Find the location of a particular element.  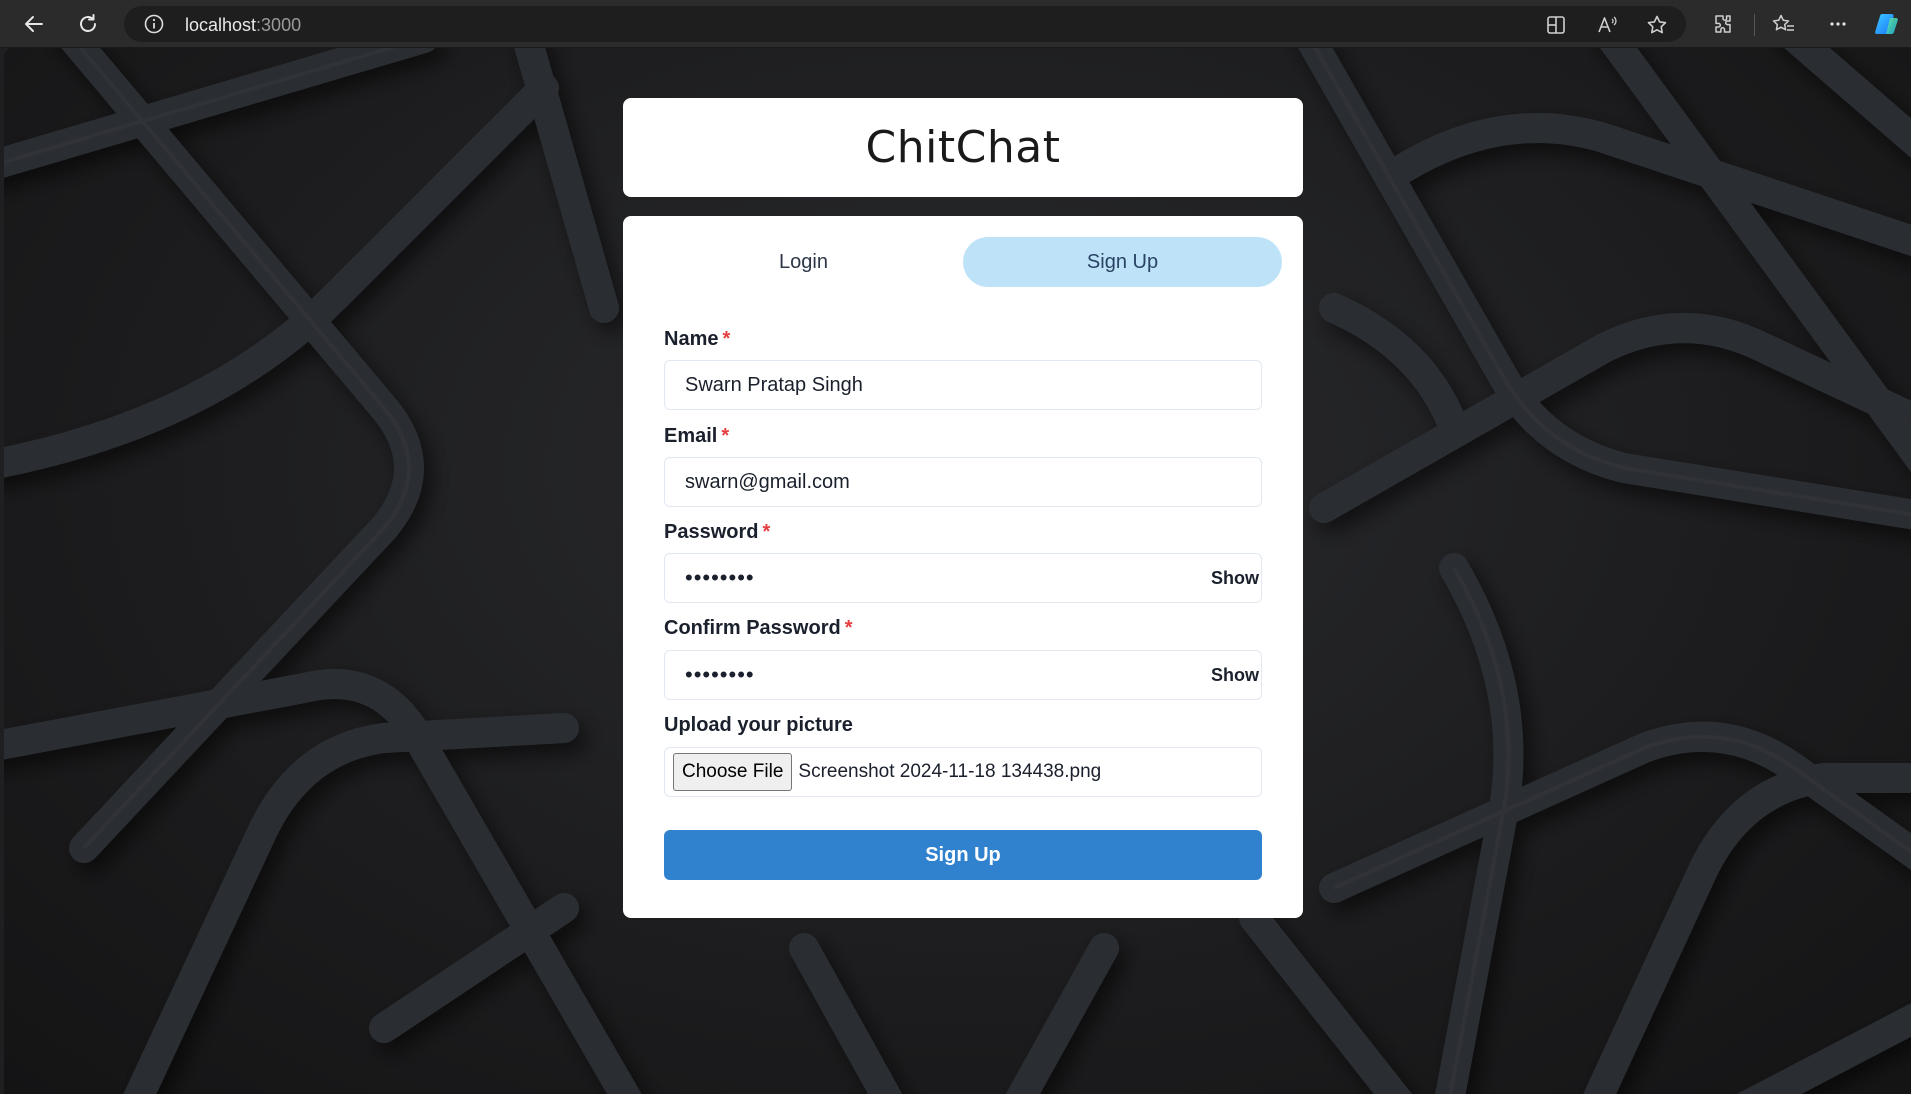

extensions-icon is located at coordinates (1723, 24).